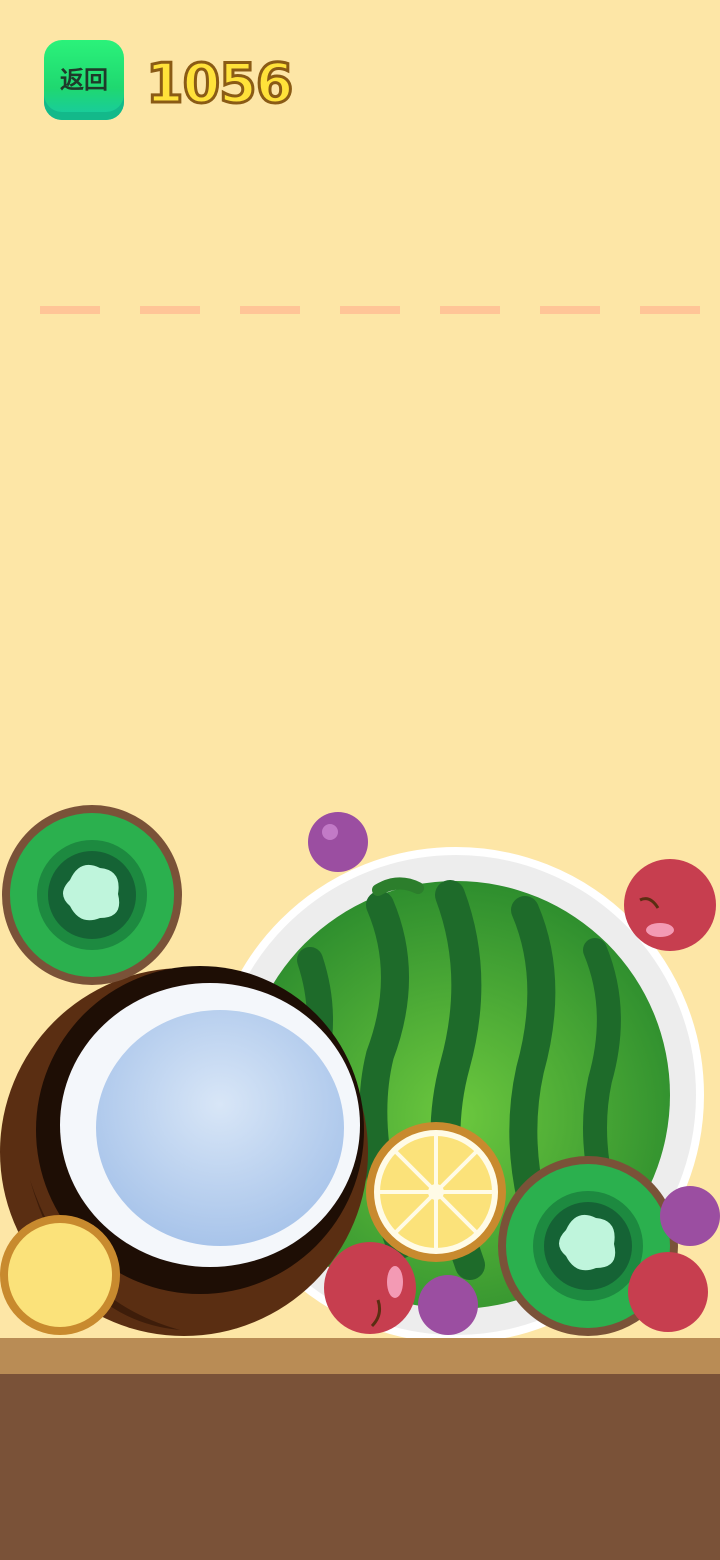  I want to click on ground, so click(360, 1467).